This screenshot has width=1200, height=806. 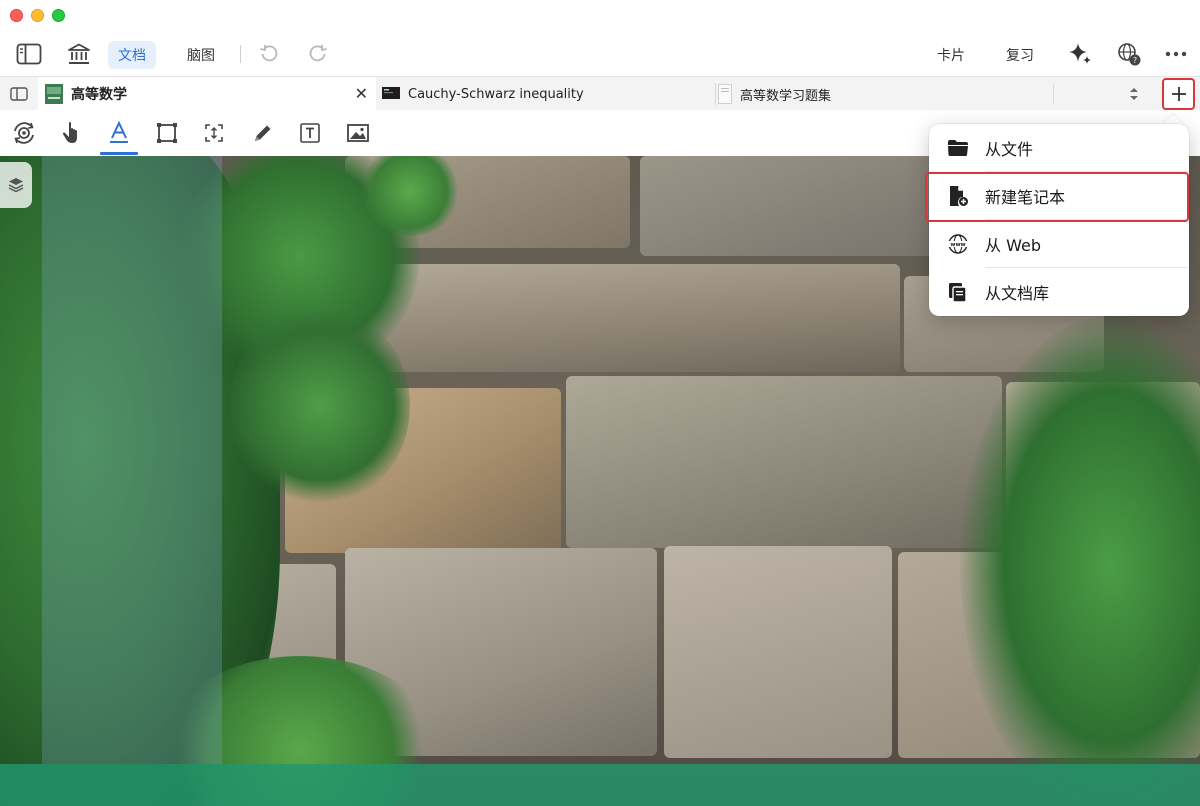 What do you see at coordinates (786, 96) in the screenshot?
I see `doc-tab-title: 高等数学习题集` at bounding box center [786, 96].